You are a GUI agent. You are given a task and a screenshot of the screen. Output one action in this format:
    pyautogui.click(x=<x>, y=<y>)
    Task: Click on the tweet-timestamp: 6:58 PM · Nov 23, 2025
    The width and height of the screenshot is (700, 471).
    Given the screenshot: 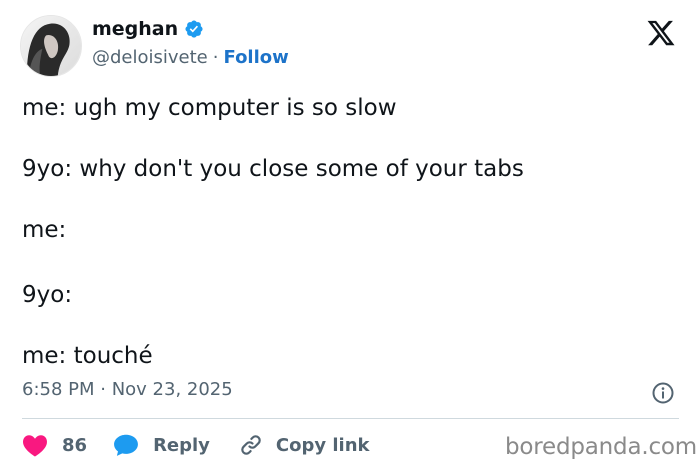 What is the action you would take?
    pyautogui.click(x=127, y=389)
    